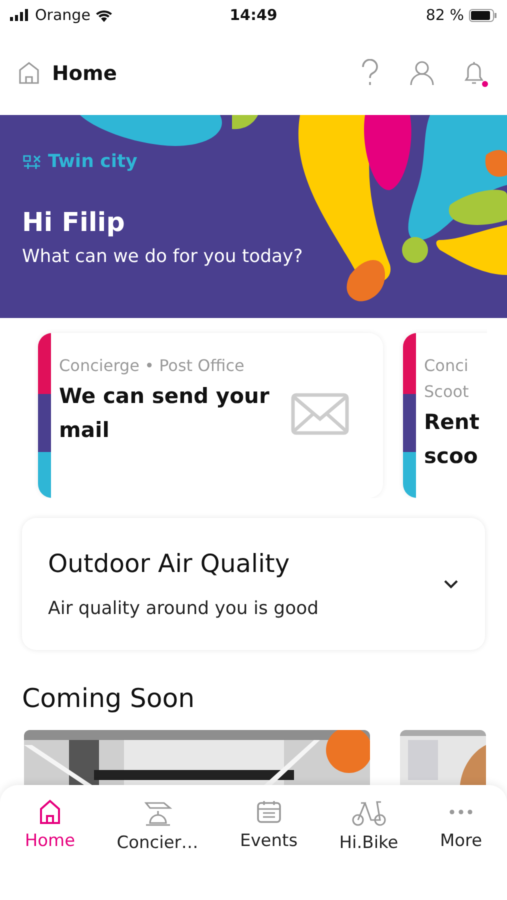 This screenshot has width=507, height=900. Describe the element at coordinates (269, 812) in the screenshot. I see `calendar-icon` at that location.